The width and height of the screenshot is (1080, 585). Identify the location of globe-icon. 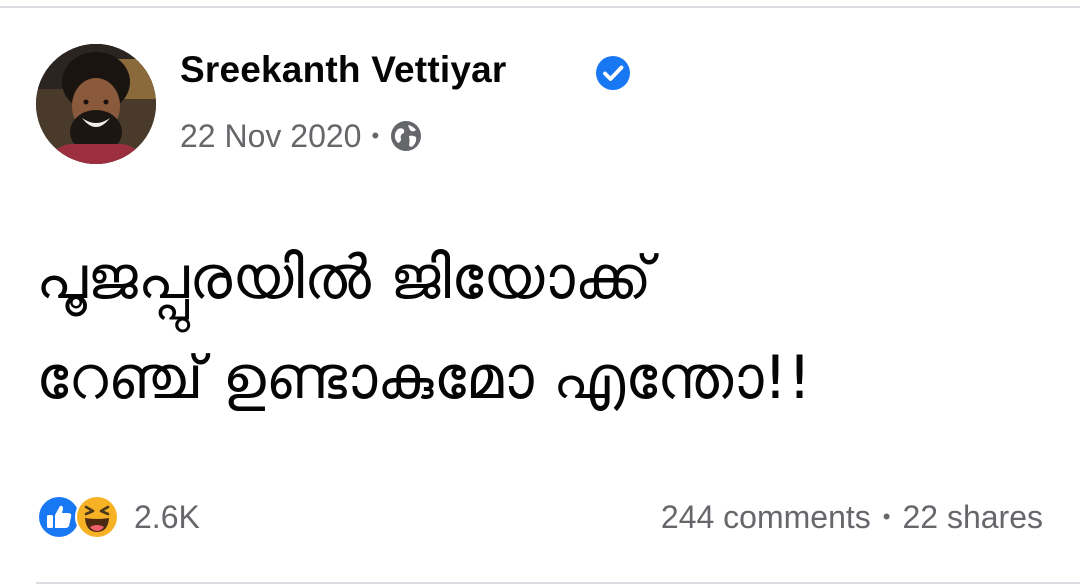
(406, 136).